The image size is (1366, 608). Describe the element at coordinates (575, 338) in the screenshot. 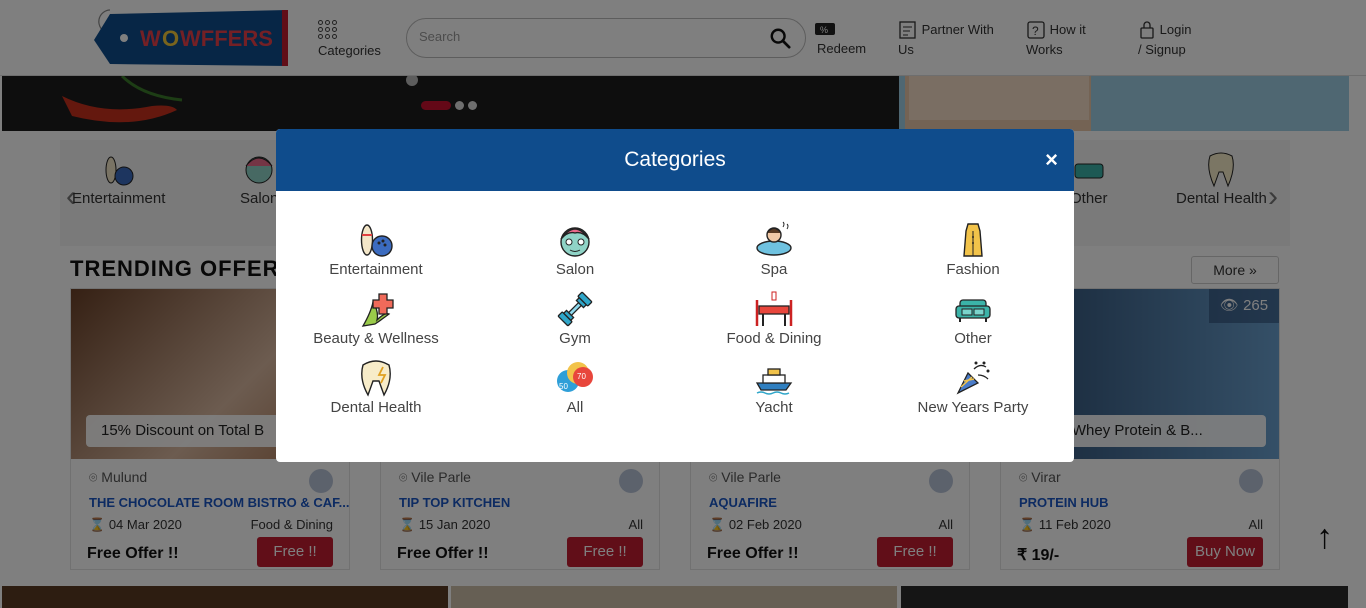

I see `category-label: Gym` at that location.